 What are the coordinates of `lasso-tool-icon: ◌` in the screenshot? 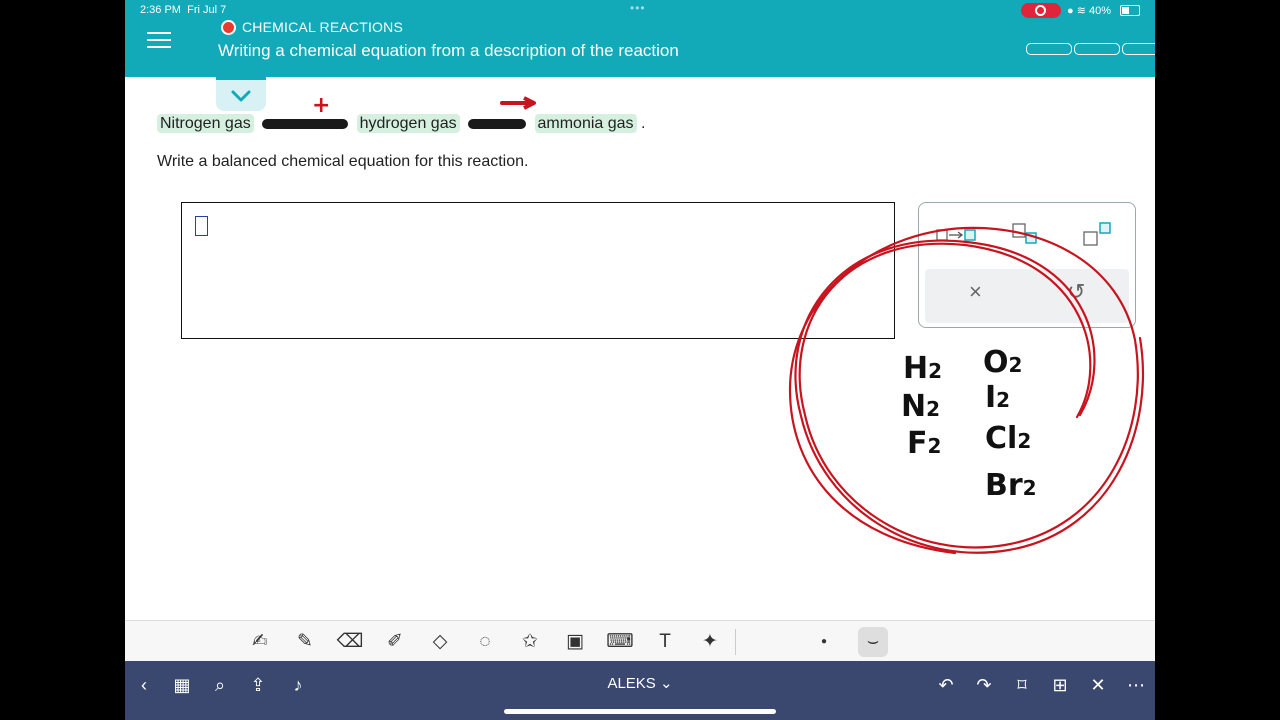 It's located at (485, 642).